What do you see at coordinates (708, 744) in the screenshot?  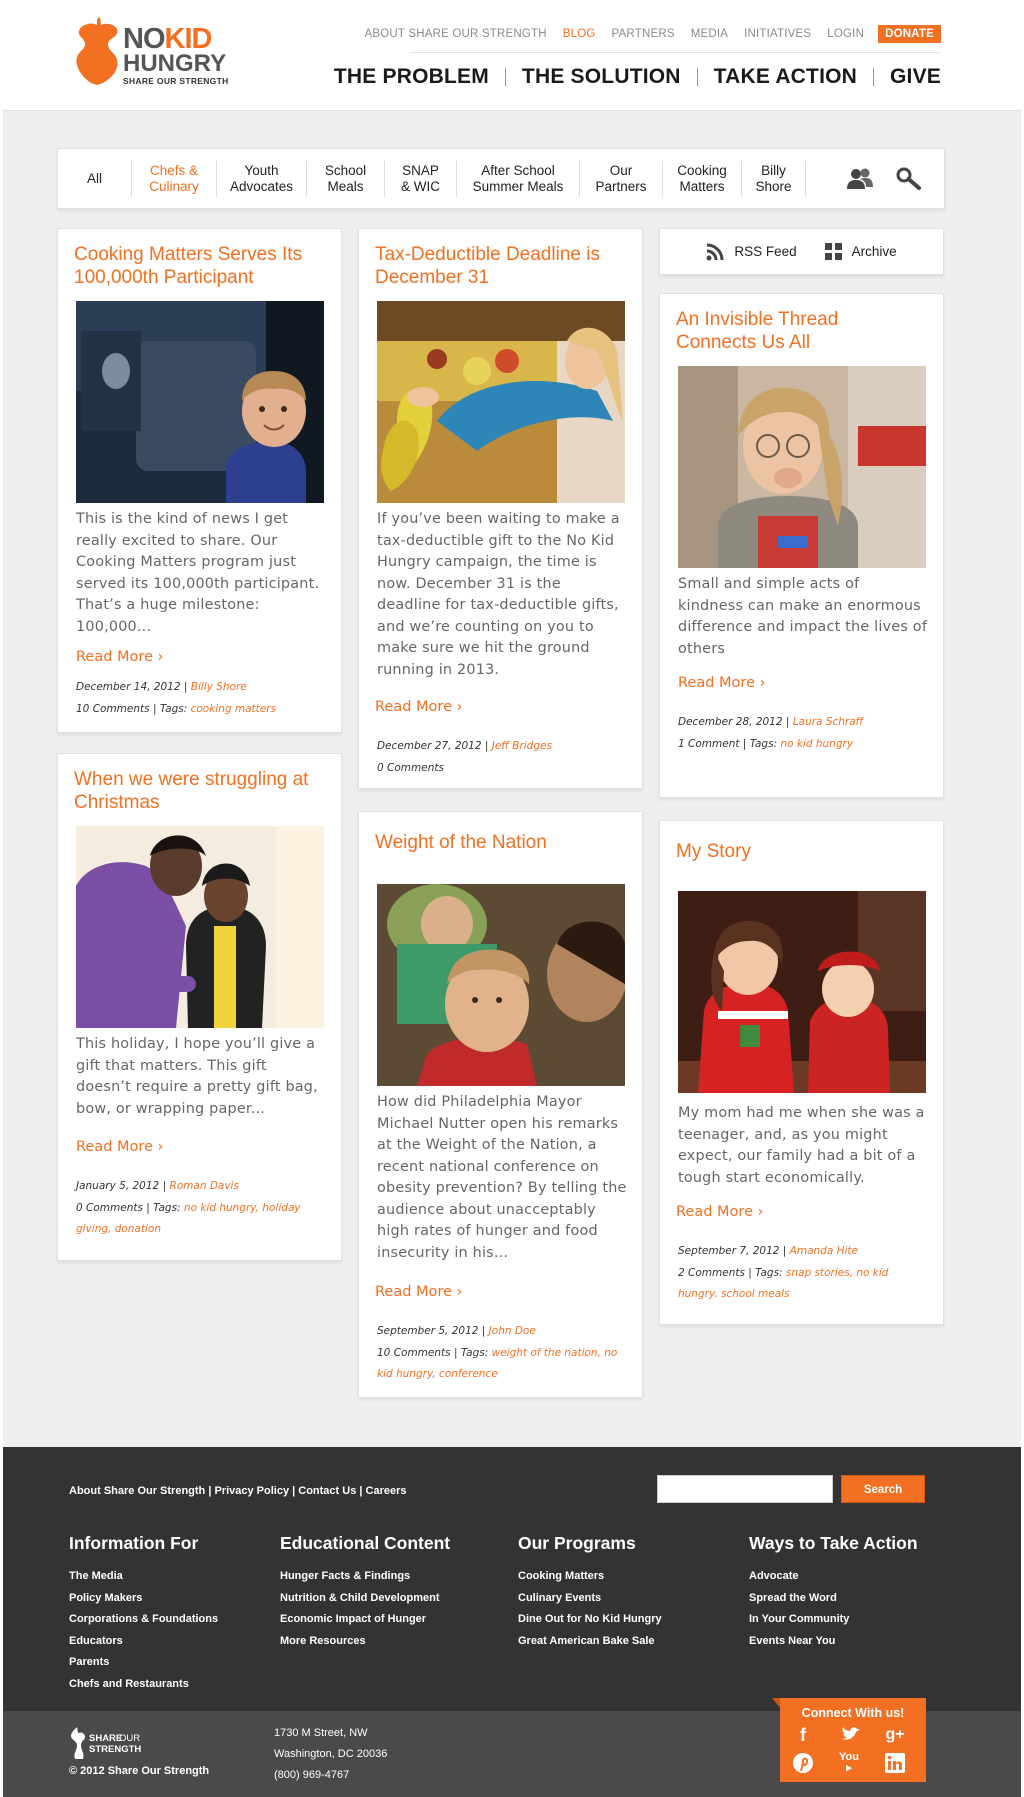 I see `post-comments: 1 Comment` at bounding box center [708, 744].